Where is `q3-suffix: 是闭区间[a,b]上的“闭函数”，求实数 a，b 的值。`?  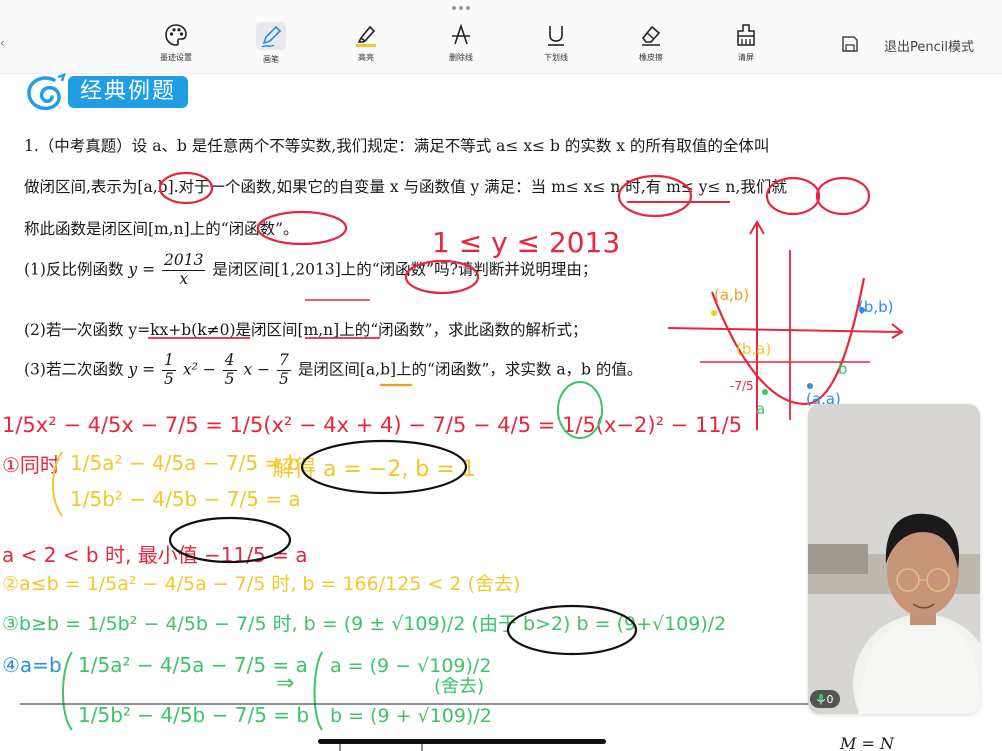
q3-suffix: 是闭区间[a,b]上的“闭函数”，求实数 a，b 的值。 is located at coordinates (470, 369).